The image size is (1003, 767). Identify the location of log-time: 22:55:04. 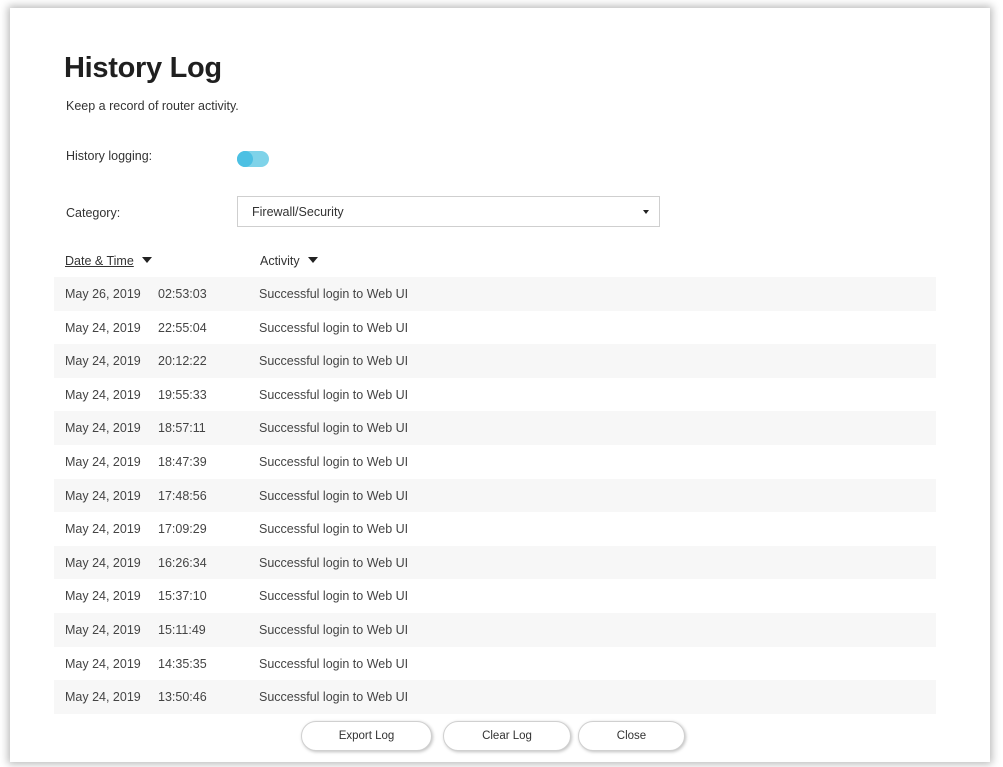
(182, 327).